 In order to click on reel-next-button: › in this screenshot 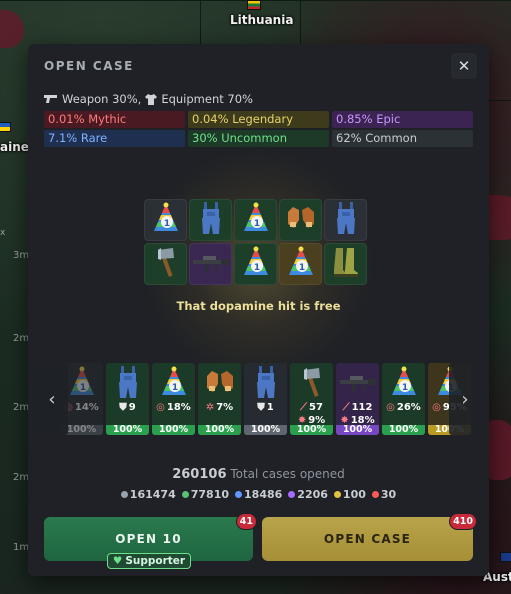, I will do `click(465, 399)`.